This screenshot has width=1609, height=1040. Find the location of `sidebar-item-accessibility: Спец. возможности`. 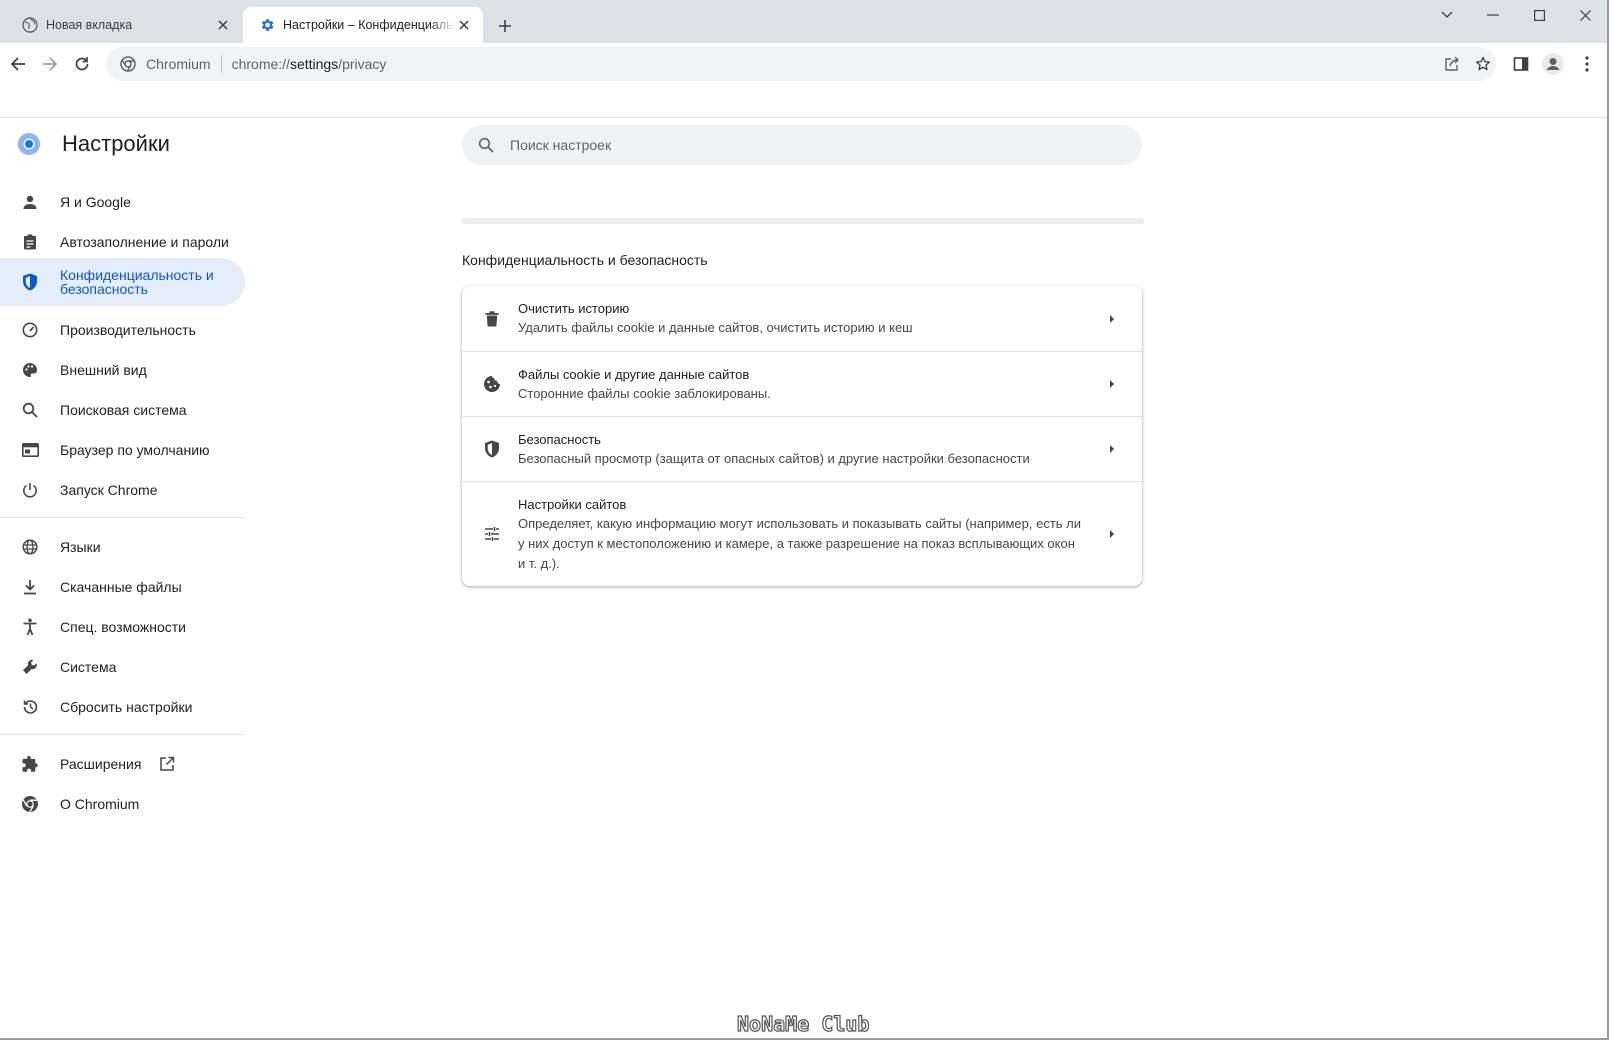

sidebar-item-accessibility: Спец. возможности is located at coordinates (122, 627).